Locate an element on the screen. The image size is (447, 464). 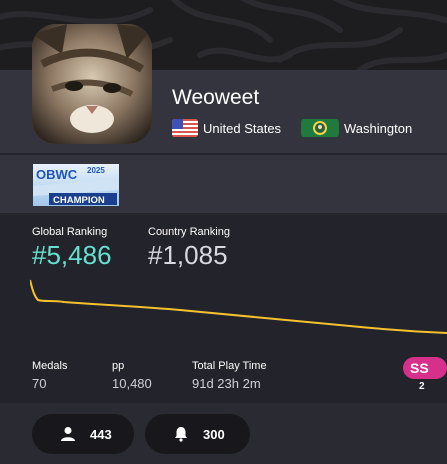
medals-label: Medals is located at coordinates (50, 366).